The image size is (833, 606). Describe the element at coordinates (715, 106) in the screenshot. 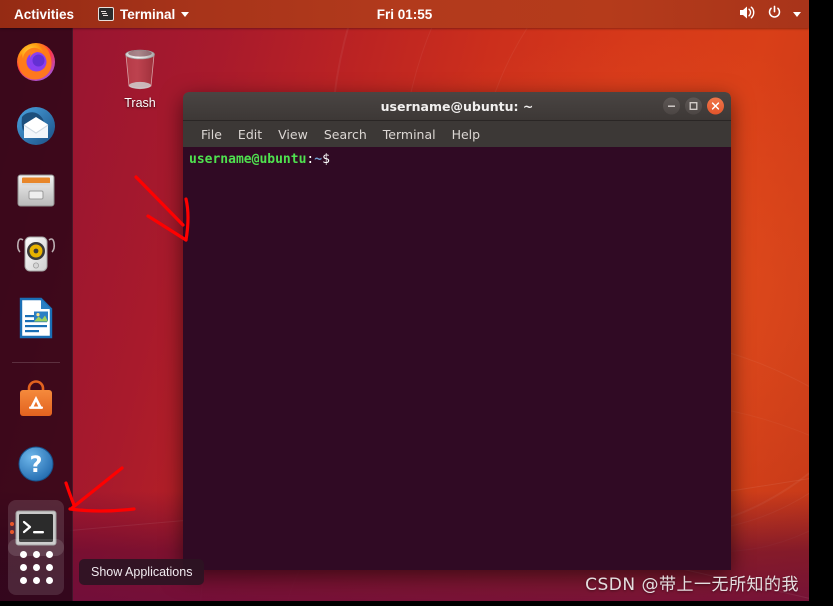

I see `close-button` at that location.